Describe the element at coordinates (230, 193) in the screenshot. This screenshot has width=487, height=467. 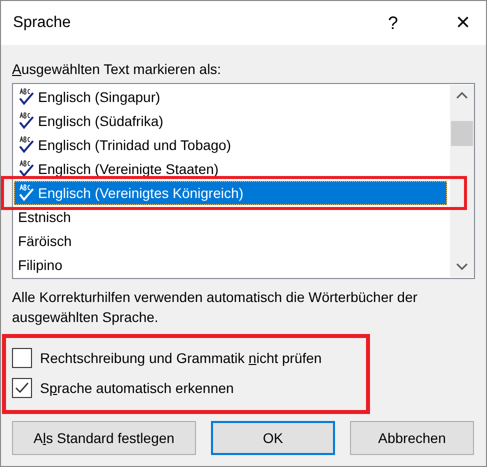
I see `language-item: Englisch (Vereinigtes Königreich)` at that location.